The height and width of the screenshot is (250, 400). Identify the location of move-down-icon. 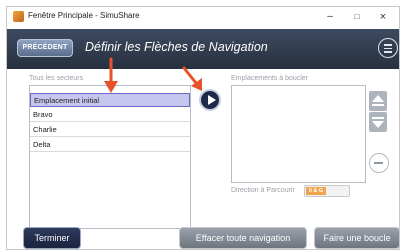
(378, 122).